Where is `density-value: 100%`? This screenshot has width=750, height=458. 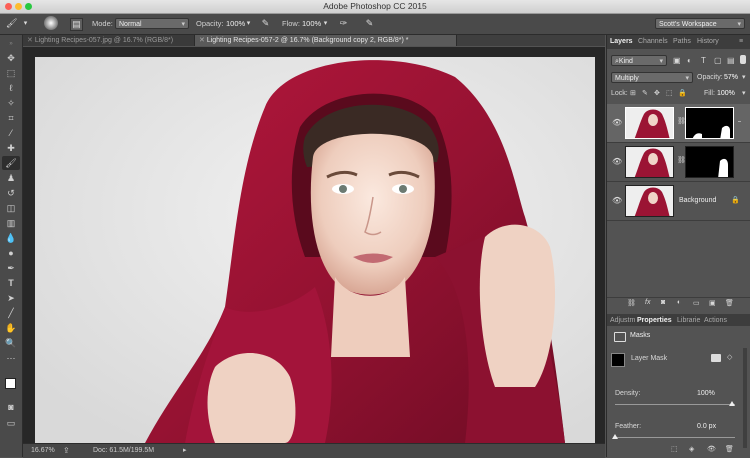
density-value: 100% is located at coordinates (706, 393).